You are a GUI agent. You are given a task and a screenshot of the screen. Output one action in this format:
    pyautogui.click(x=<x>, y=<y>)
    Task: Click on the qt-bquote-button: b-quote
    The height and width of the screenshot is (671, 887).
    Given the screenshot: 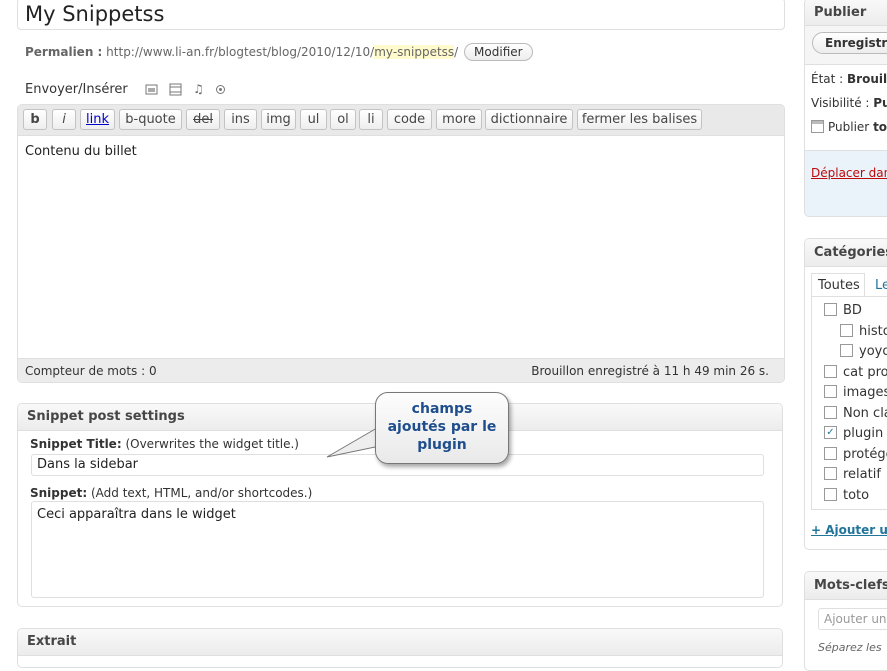 What is the action you would take?
    pyautogui.click(x=150, y=119)
    